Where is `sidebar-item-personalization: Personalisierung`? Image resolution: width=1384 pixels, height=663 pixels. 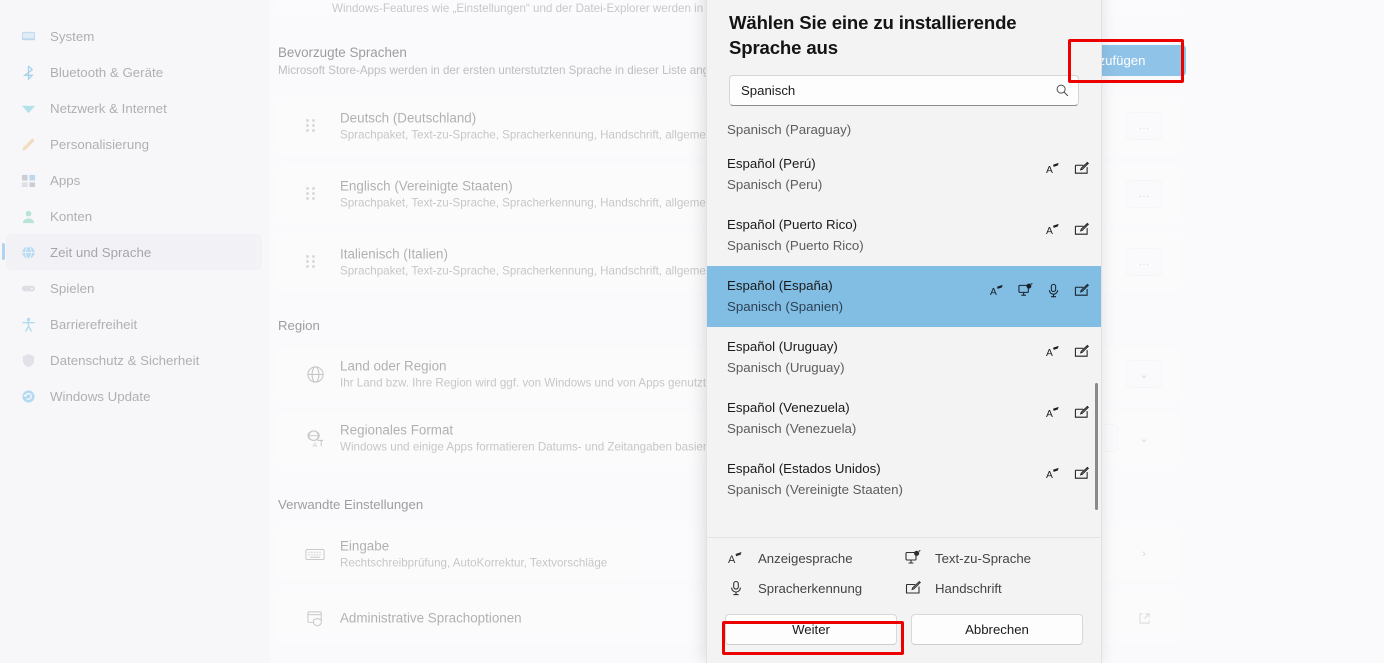 sidebar-item-personalization: Personalisierung is located at coordinates (134, 144).